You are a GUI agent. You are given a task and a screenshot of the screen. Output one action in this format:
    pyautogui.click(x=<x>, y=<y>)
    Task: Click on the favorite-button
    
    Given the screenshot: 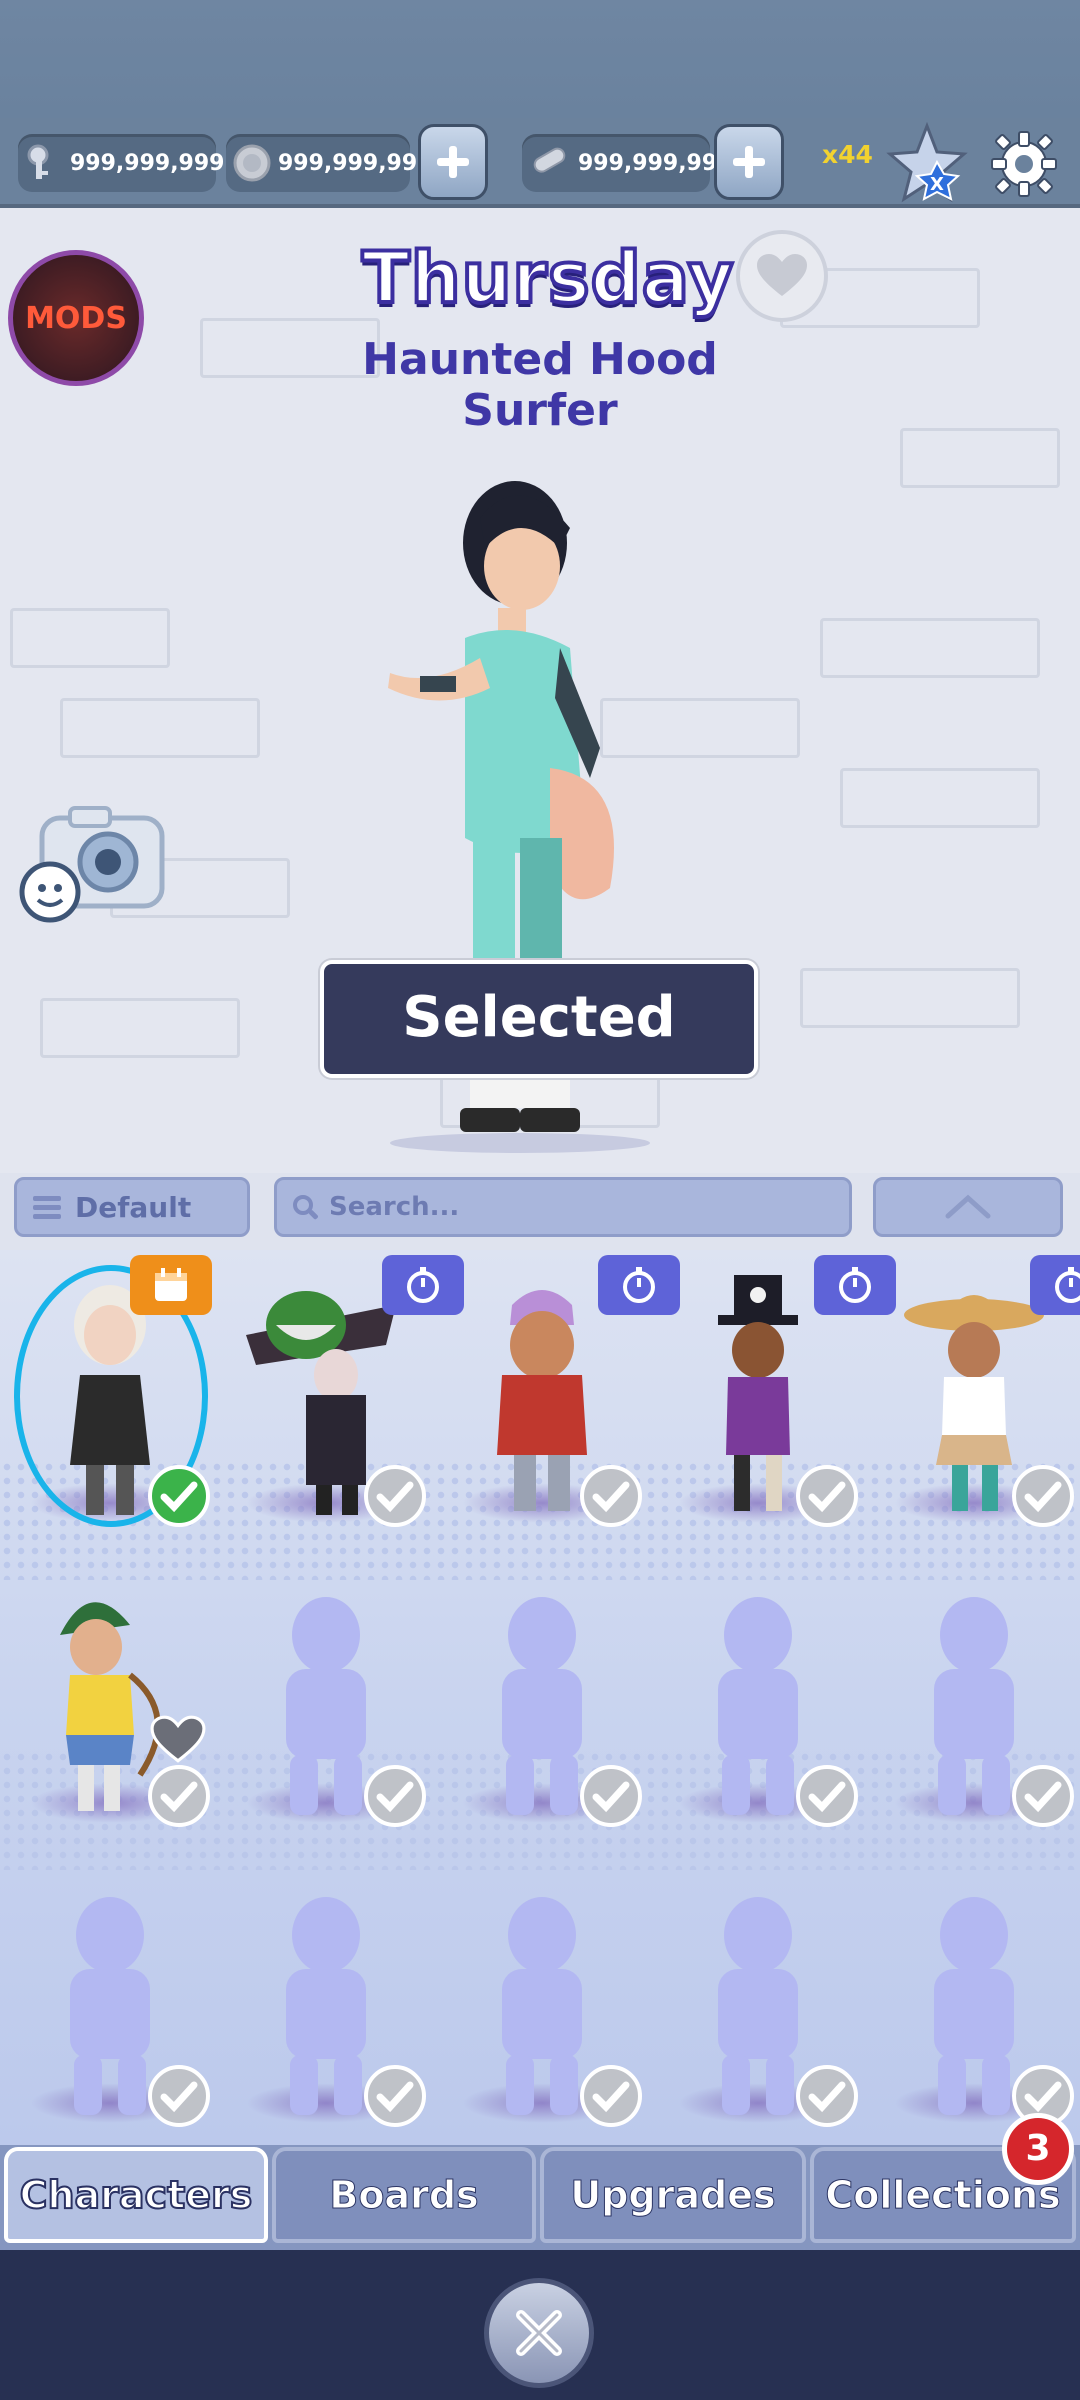 What is the action you would take?
    pyautogui.click(x=782, y=276)
    